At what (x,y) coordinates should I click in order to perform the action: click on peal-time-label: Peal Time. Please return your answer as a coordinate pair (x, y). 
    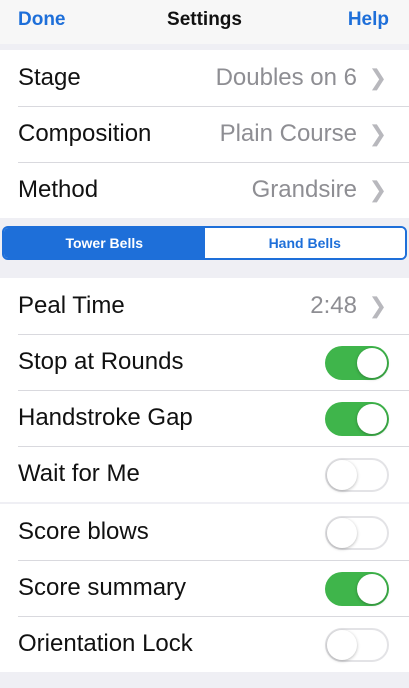
    Looking at the image, I should click on (71, 305).